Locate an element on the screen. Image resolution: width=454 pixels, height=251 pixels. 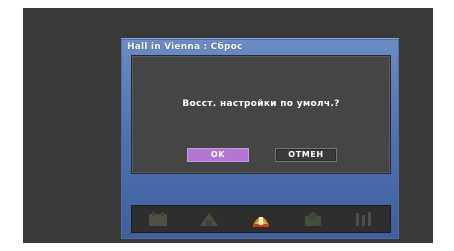
dialog-message: Восст. настройки по умолч.? is located at coordinates (261, 104).